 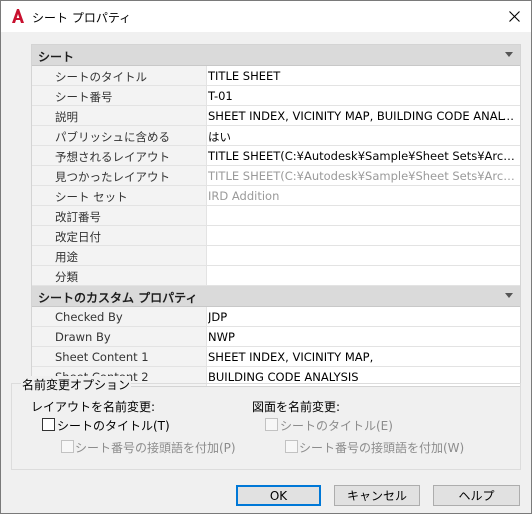 I want to click on prop-label: シートのタイトル, so click(x=101, y=77).